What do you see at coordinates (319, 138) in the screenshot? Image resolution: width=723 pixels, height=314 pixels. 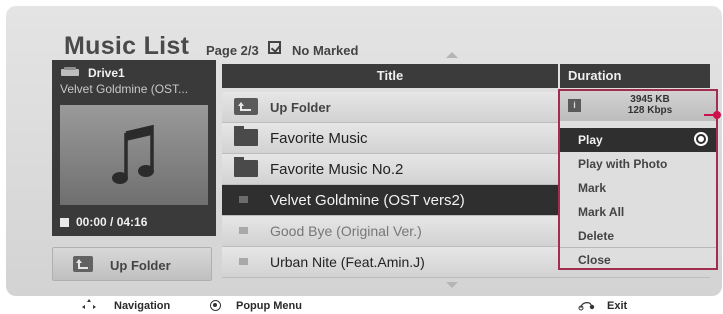 I see `list-item-label: Favorite Music` at bounding box center [319, 138].